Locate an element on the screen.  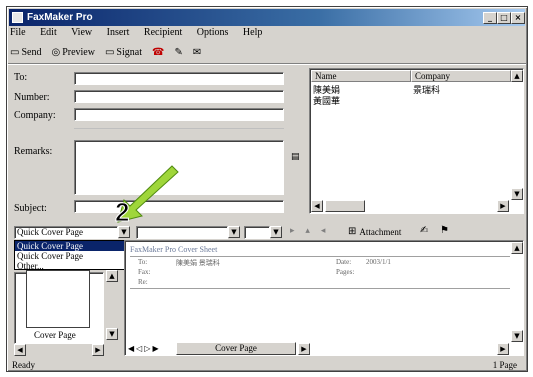
attachment-label: Attachment is located at coordinates (380, 231).